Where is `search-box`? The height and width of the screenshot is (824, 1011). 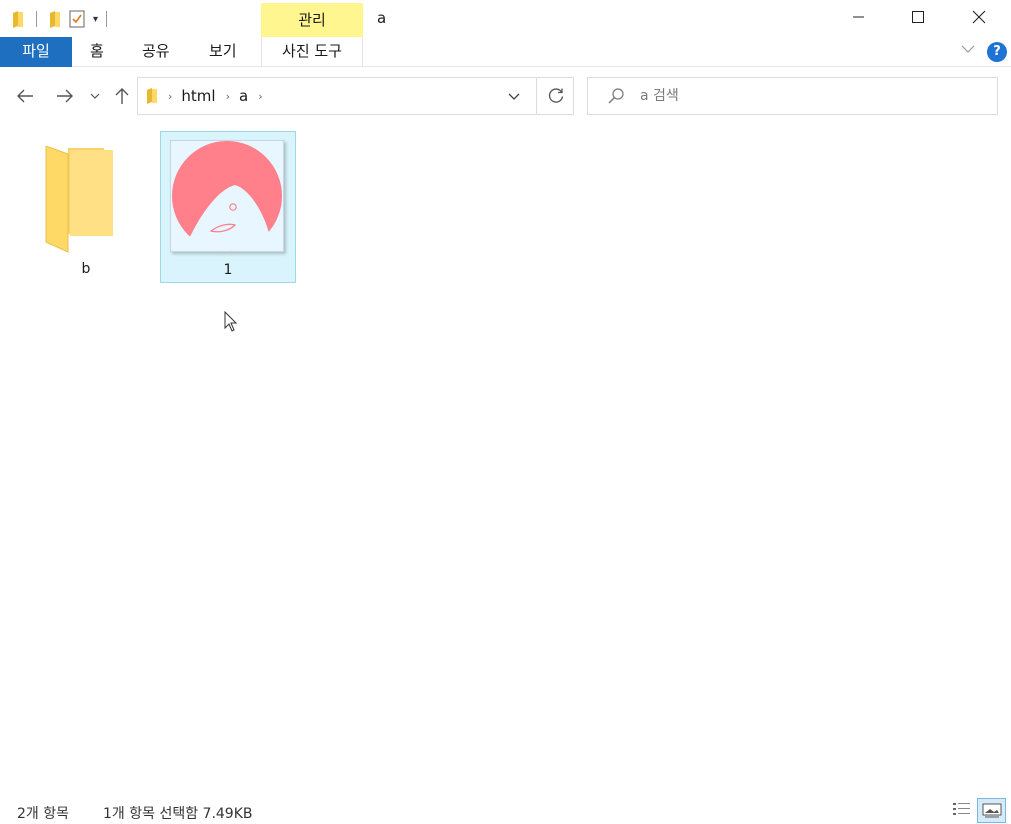
search-box is located at coordinates (792, 96).